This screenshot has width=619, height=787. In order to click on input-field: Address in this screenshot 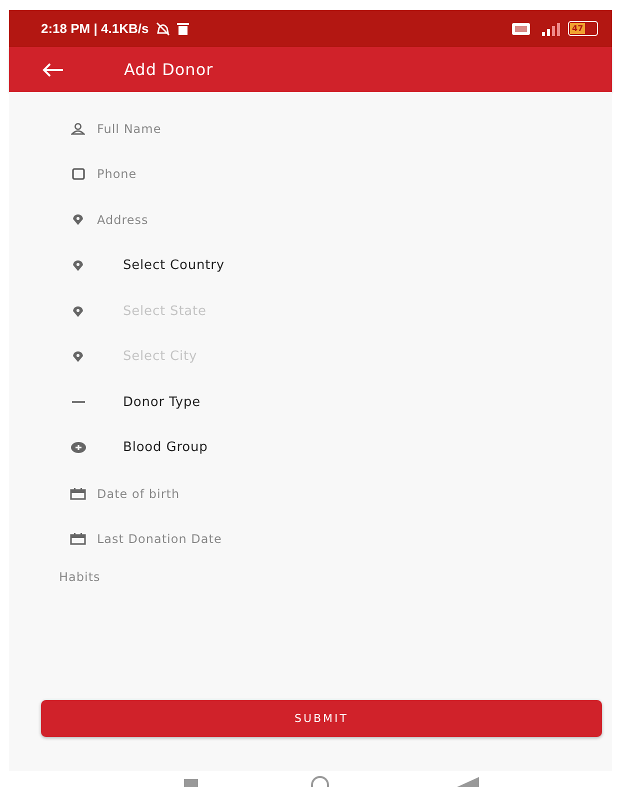, I will do `click(247, 219)`.